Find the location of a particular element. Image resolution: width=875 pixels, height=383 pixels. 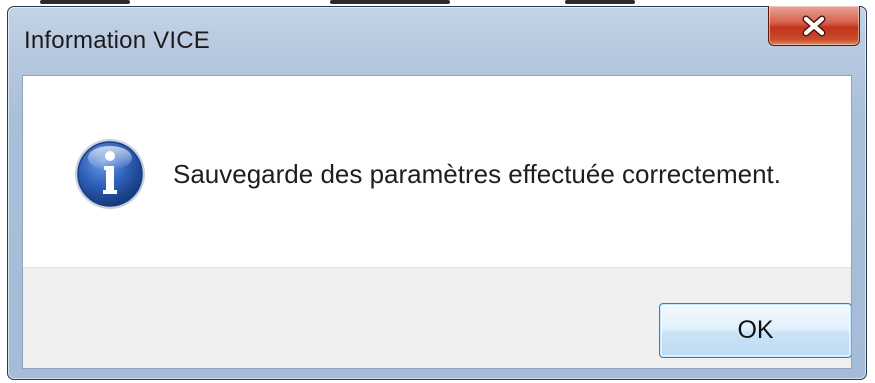

close-button is located at coordinates (814, 26).